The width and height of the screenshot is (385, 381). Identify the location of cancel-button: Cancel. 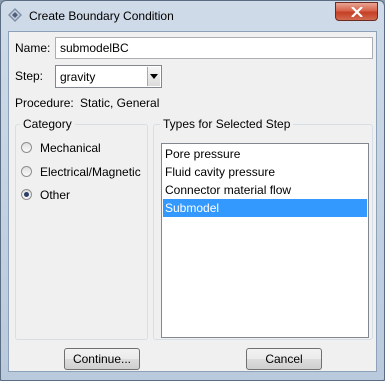
(284, 359).